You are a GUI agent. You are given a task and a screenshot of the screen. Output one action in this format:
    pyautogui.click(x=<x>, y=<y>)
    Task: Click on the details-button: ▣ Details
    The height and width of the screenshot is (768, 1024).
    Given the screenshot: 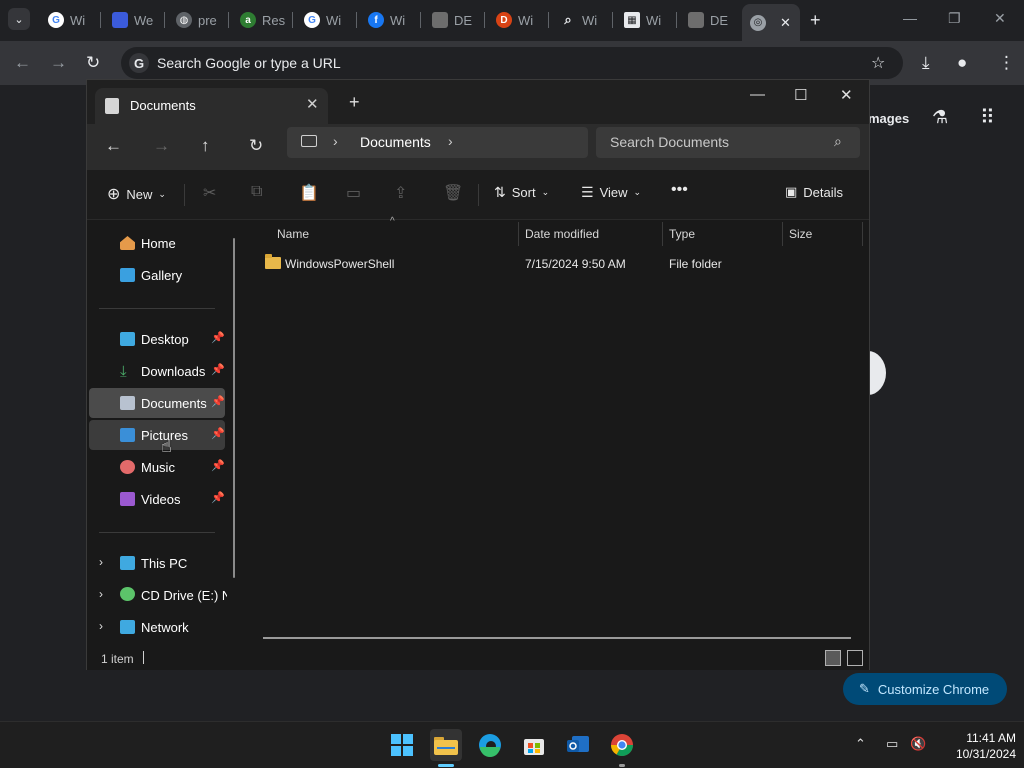 What is the action you would take?
    pyautogui.click(x=814, y=192)
    